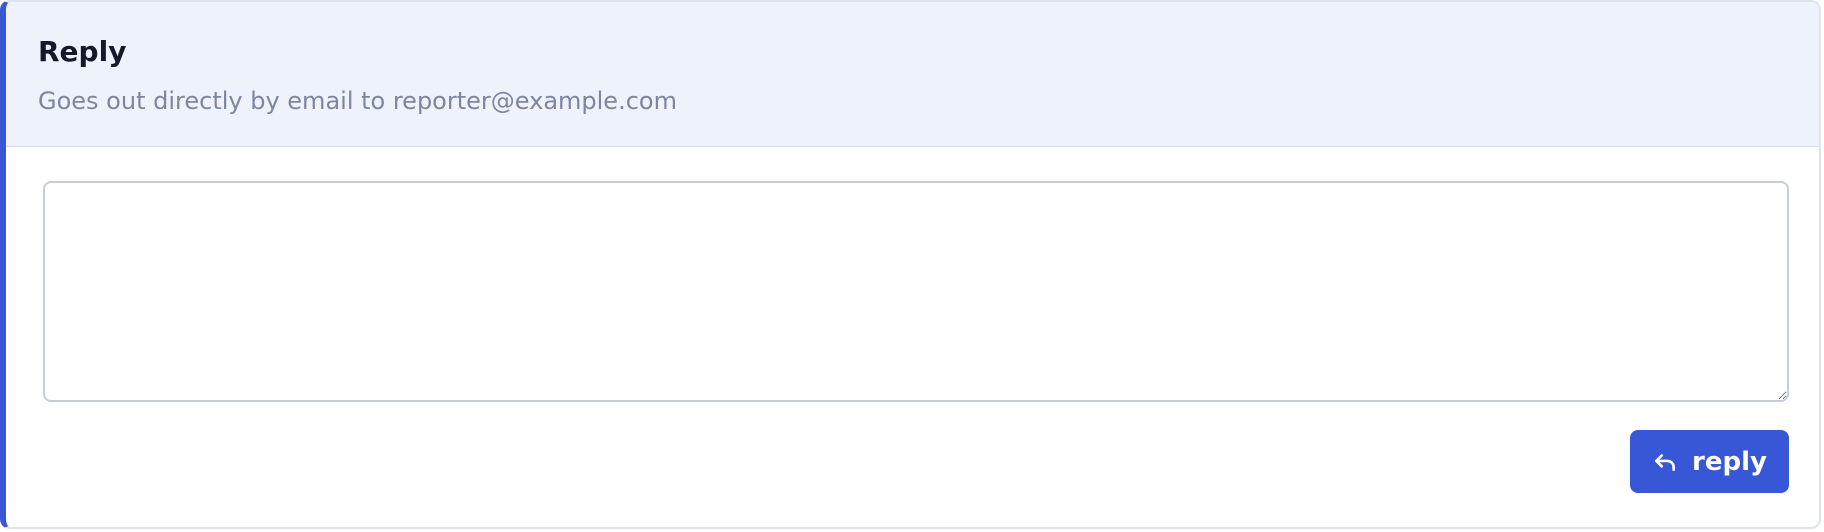 This screenshot has height=532, width=1824. I want to click on reply-button: reply, so click(1709, 461).